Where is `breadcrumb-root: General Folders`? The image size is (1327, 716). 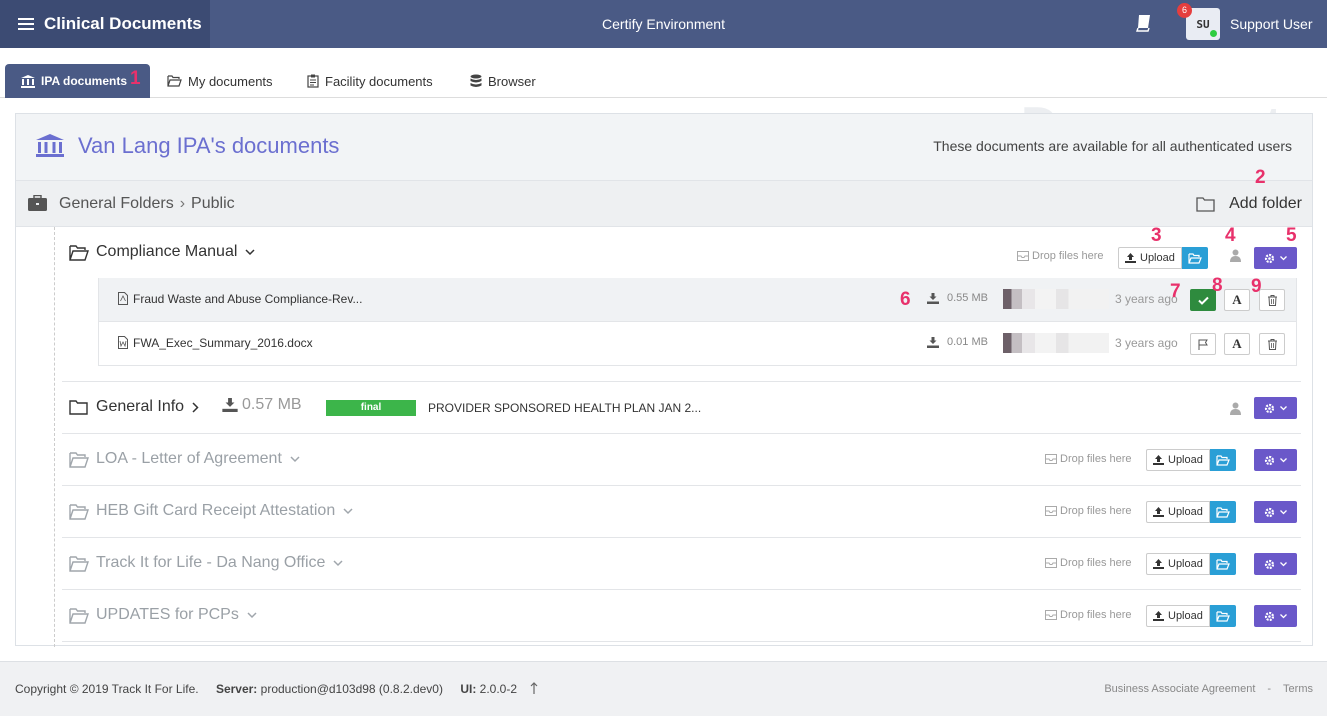
breadcrumb-root: General Folders is located at coordinates (116, 203).